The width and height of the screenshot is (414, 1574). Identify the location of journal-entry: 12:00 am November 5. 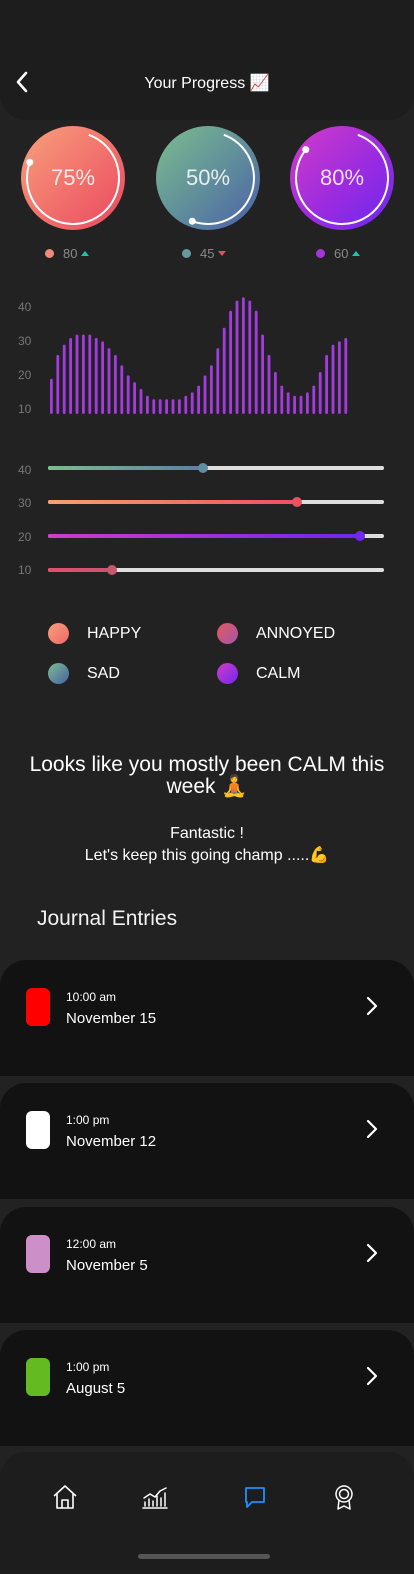
(207, 1265).